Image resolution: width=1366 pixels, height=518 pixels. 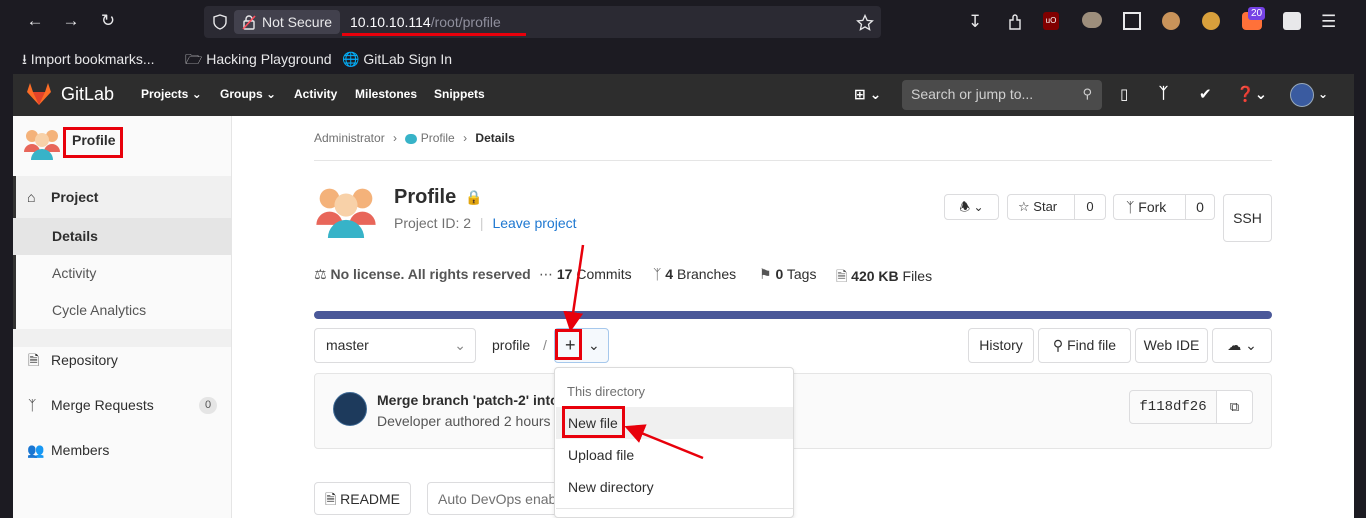 I want to click on tags-stat: ⚑ 0 Tags, so click(x=787, y=274).